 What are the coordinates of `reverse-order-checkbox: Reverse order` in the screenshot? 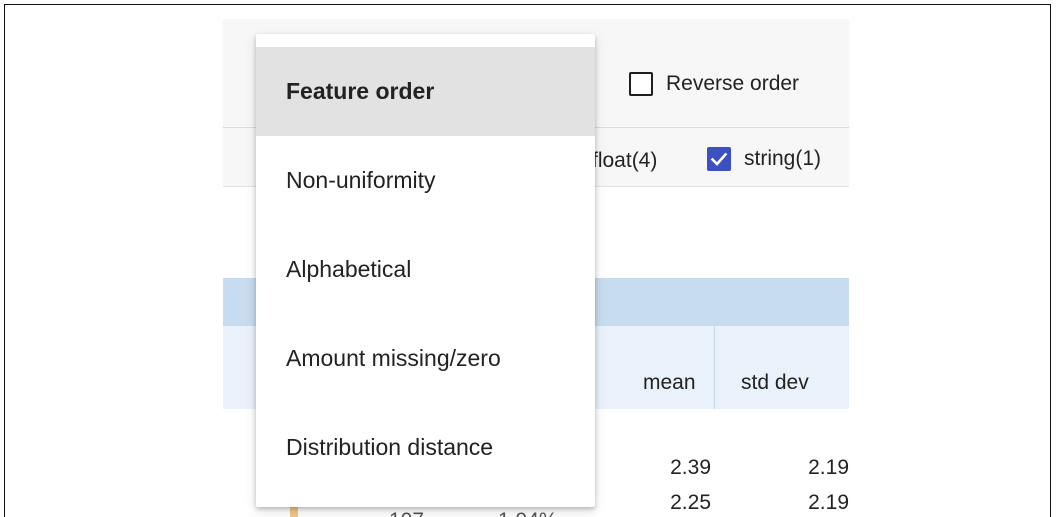 It's located at (714, 84).